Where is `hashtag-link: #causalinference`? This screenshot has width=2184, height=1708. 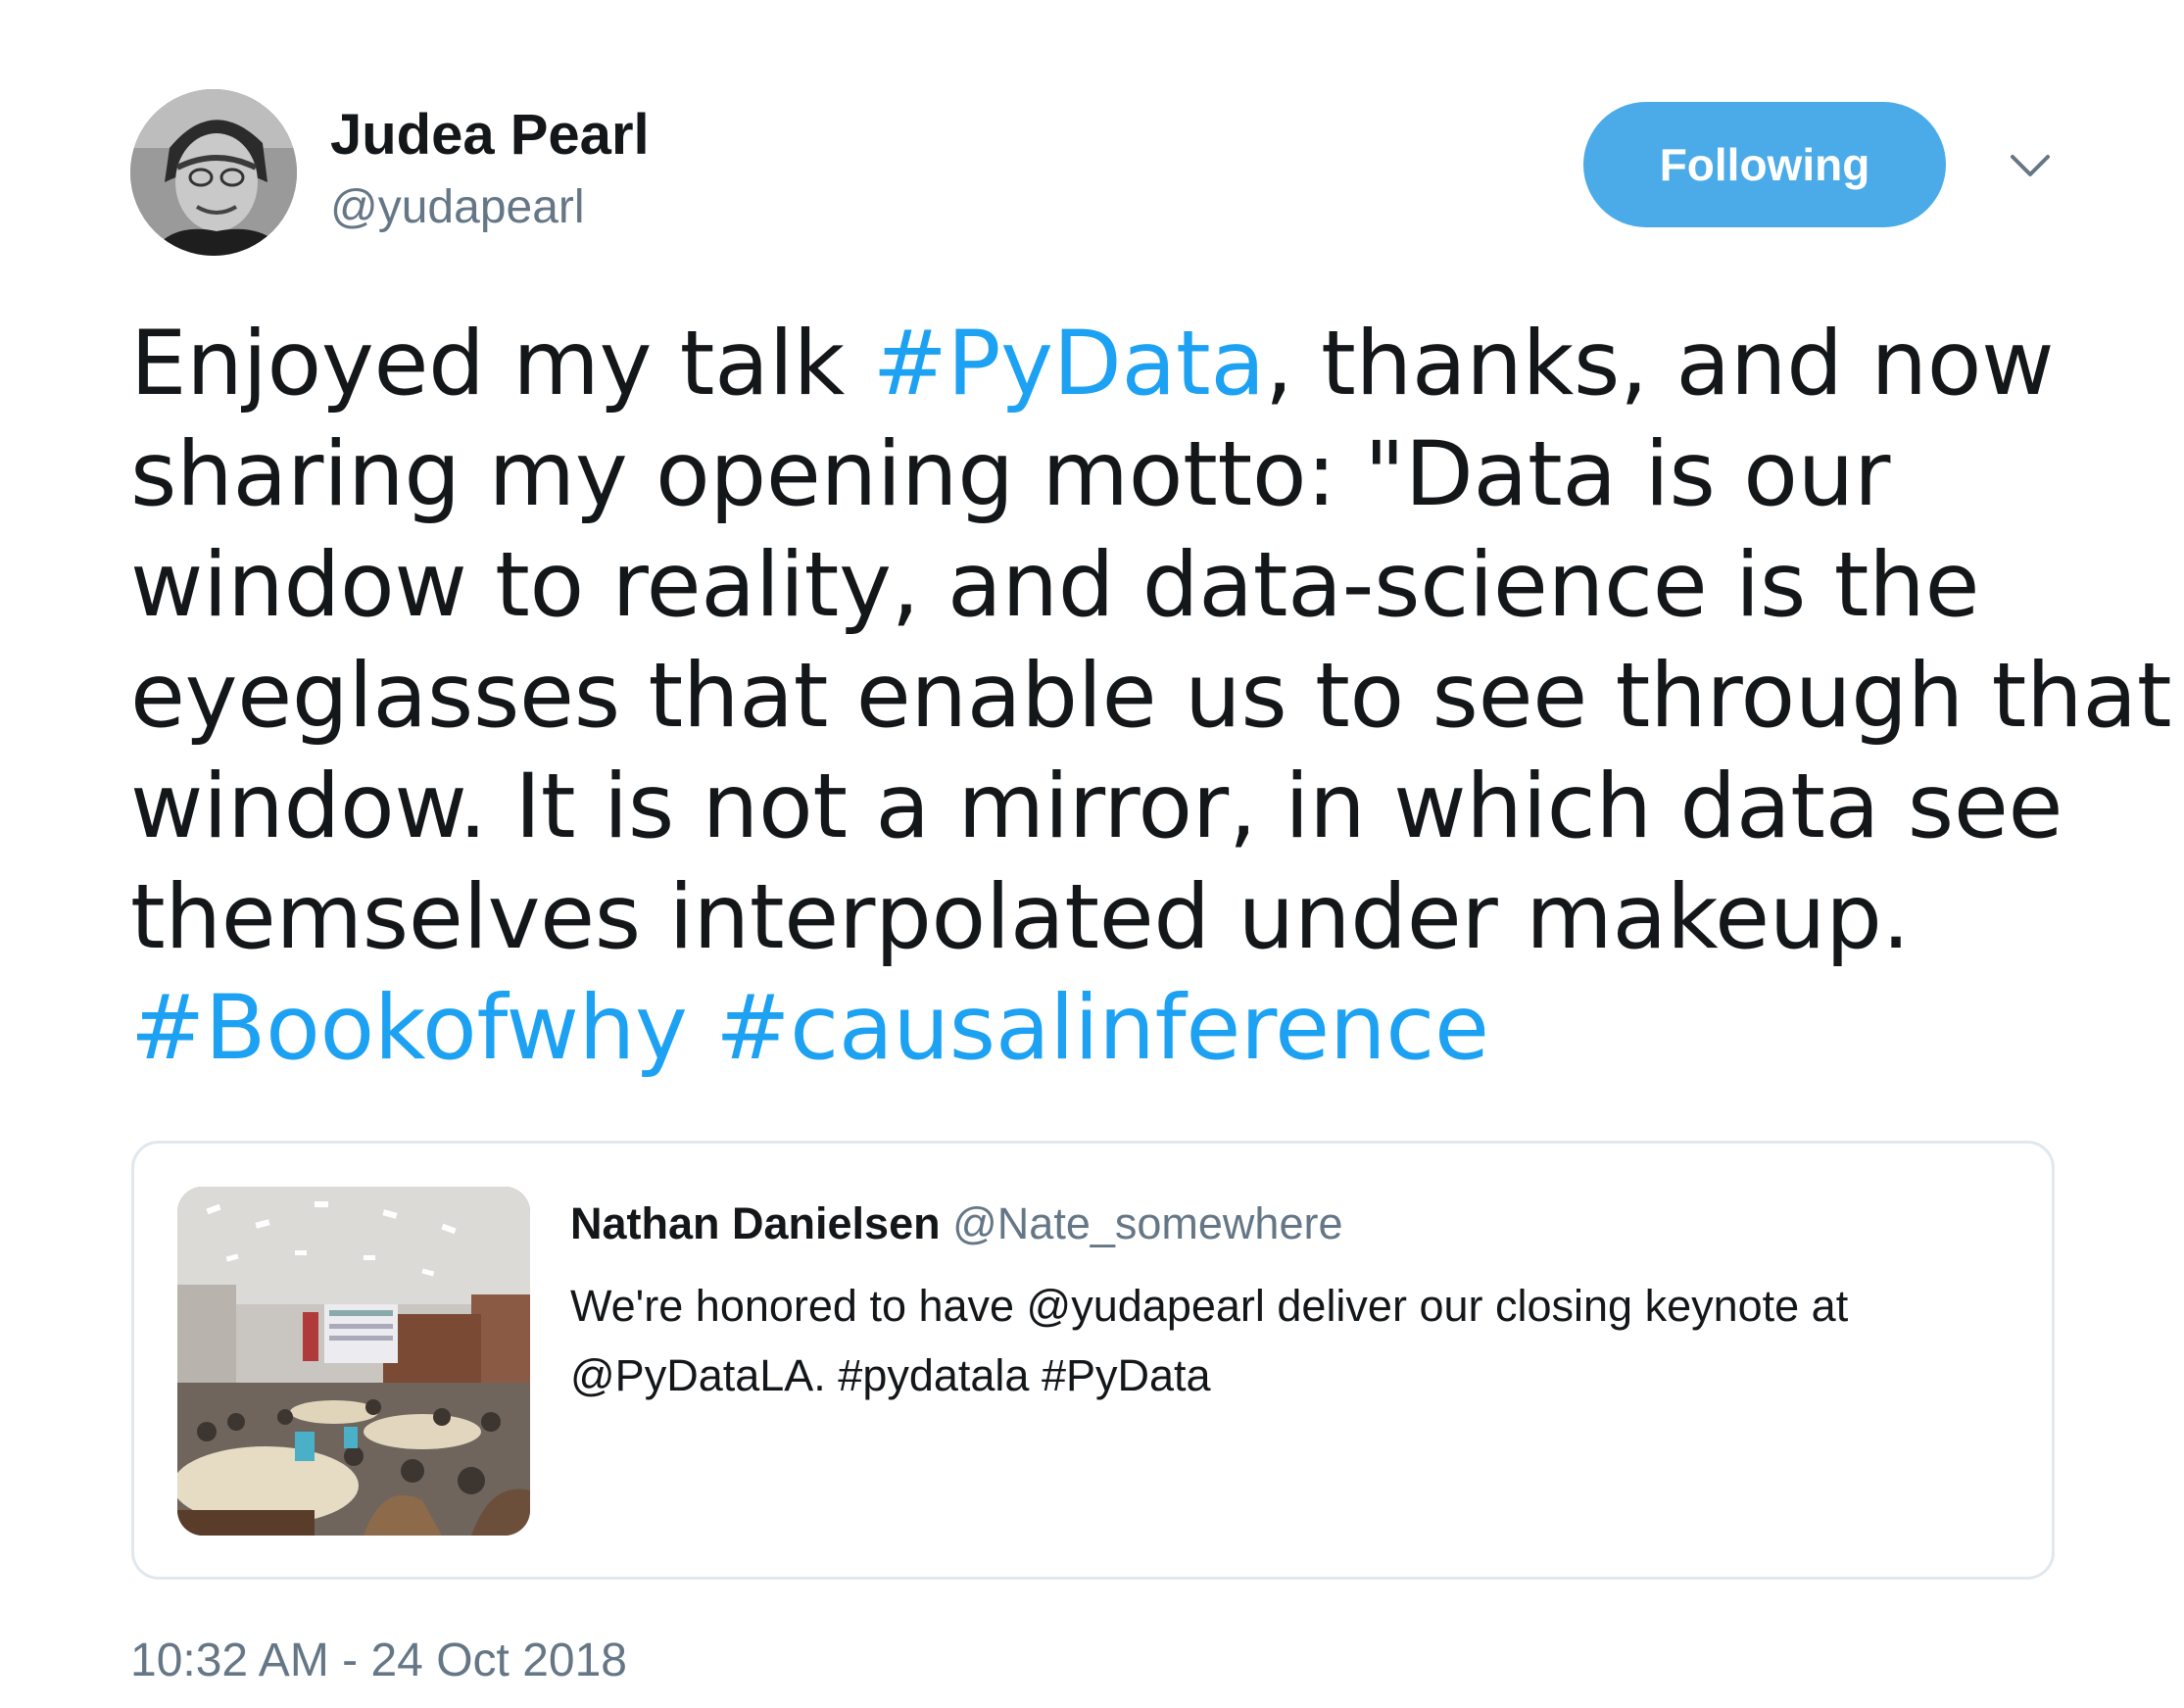
hashtag-link: #causalinference is located at coordinates (1102, 1028).